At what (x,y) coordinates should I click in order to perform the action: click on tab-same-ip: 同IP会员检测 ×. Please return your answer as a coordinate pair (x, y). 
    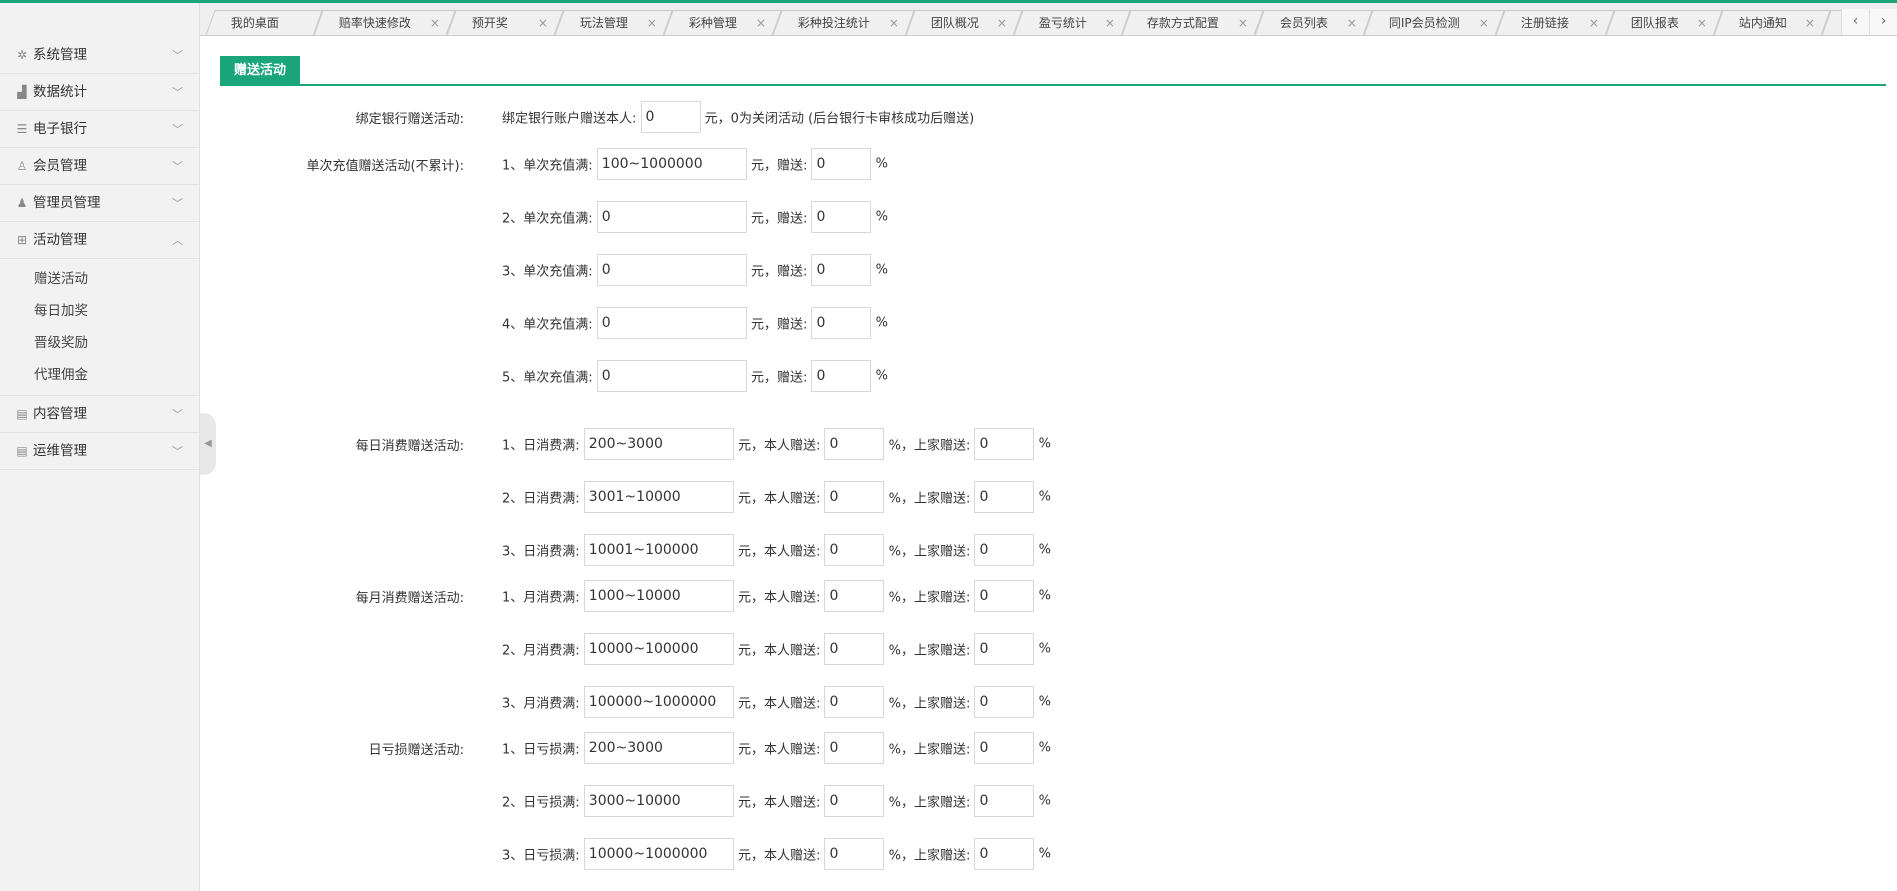
    Looking at the image, I should click on (1434, 22).